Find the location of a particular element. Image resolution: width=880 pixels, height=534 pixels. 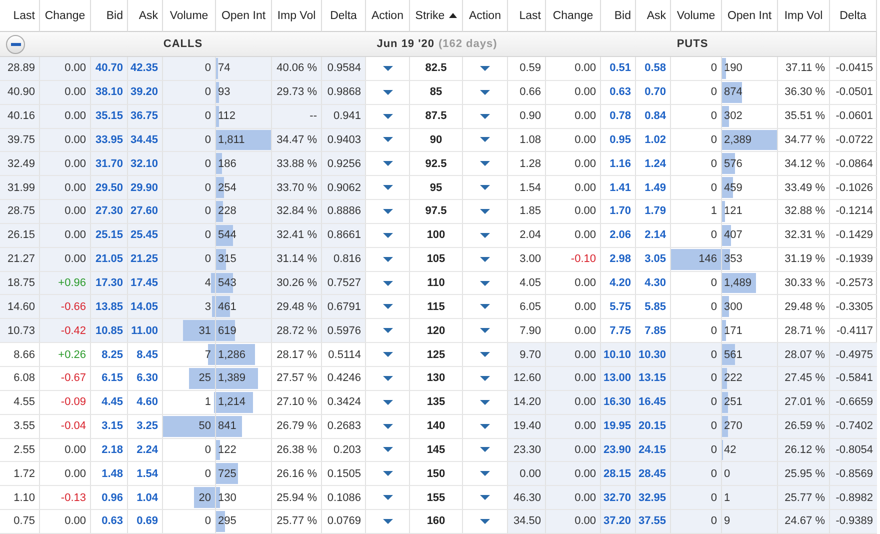

table-cell: 13.85 is located at coordinates (109, 307).